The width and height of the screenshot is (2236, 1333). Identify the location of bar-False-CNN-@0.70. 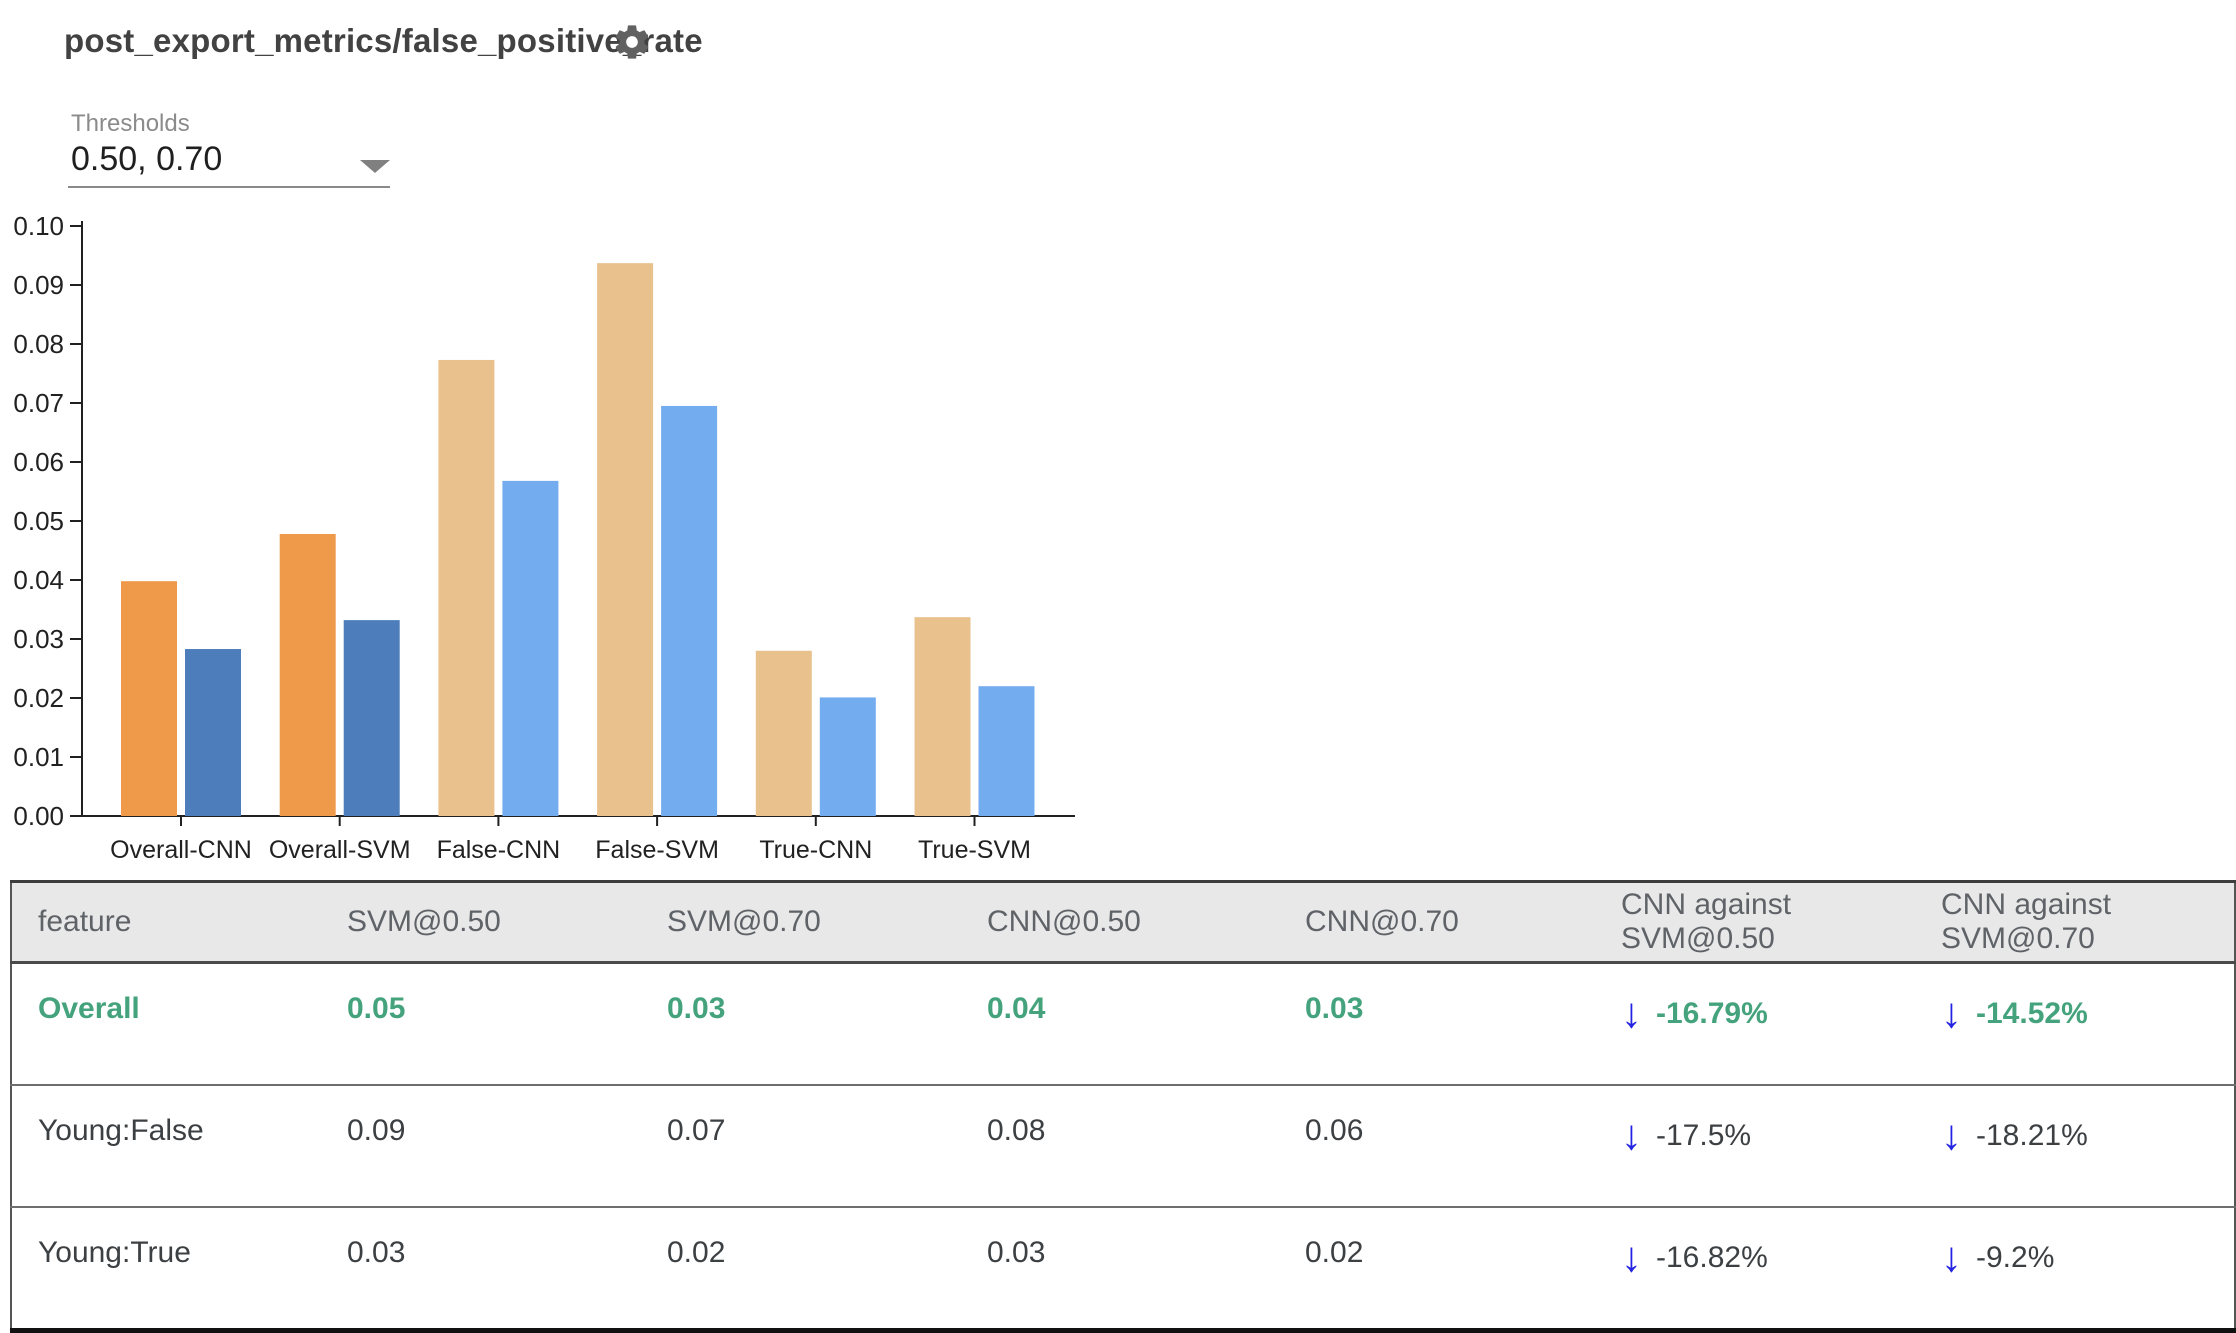
(530, 648).